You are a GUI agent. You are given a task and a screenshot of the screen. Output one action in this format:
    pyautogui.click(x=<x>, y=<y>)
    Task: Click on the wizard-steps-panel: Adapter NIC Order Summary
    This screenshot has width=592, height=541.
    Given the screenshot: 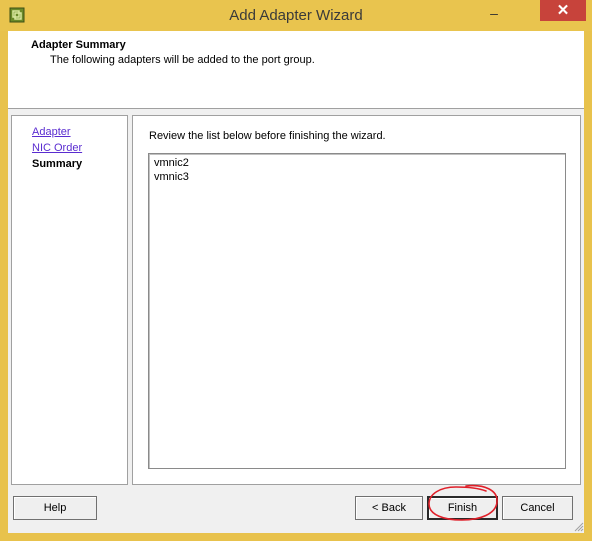 What is the action you would take?
    pyautogui.click(x=69, y=300)
    